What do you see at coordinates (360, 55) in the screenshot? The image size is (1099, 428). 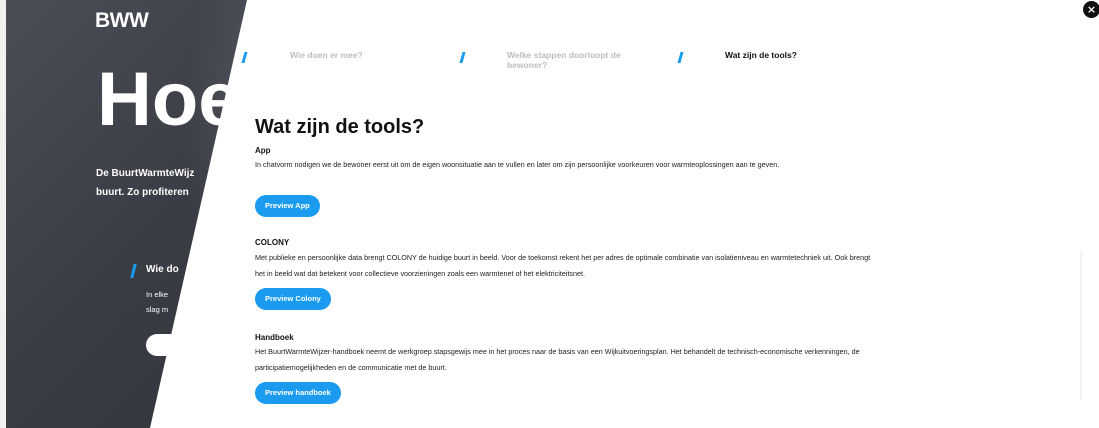 I see `step-who-participates: Wie doen er mee?` at bounding box center [360, 55].